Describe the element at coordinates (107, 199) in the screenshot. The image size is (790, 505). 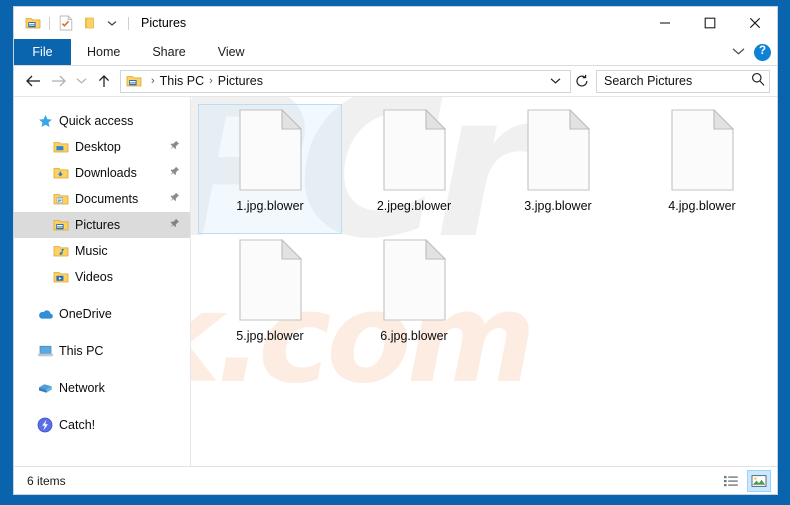
I see `sidebar-label-documents: Documents` at that location.